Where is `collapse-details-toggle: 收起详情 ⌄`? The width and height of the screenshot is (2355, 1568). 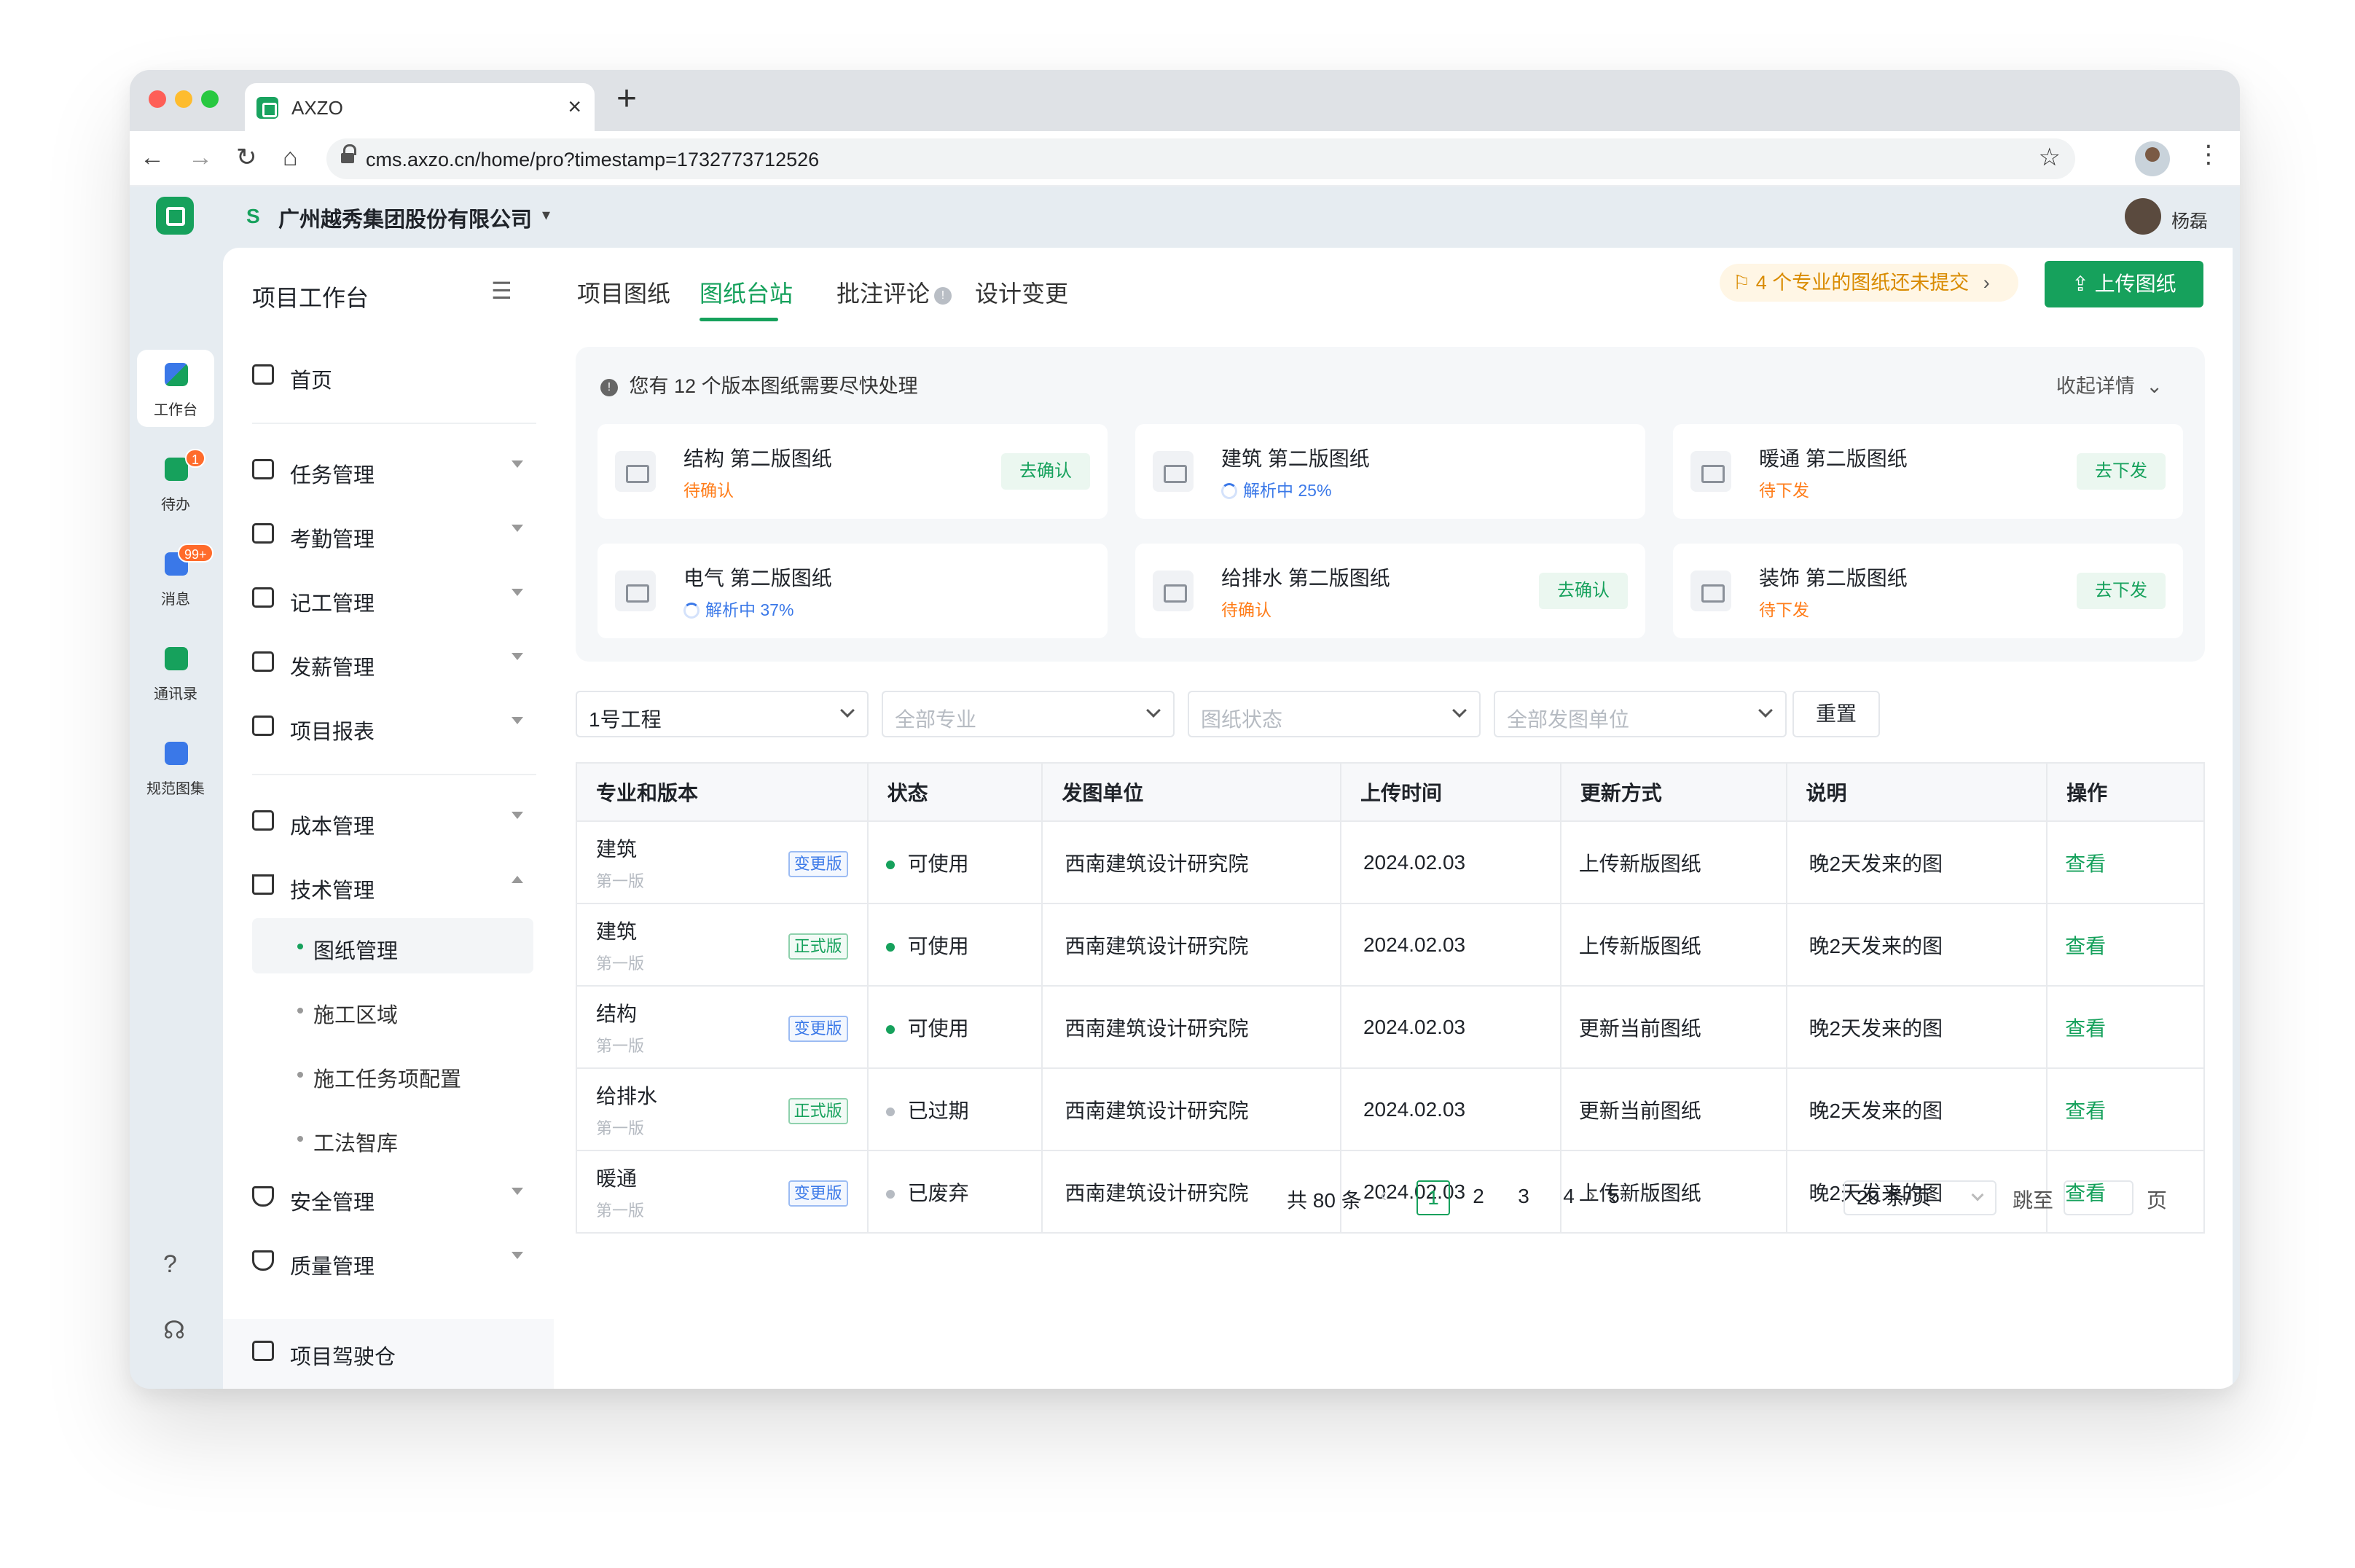 collapse-details-toggle: 收起详情 ⌄ is located at coordinates (2109, 384).